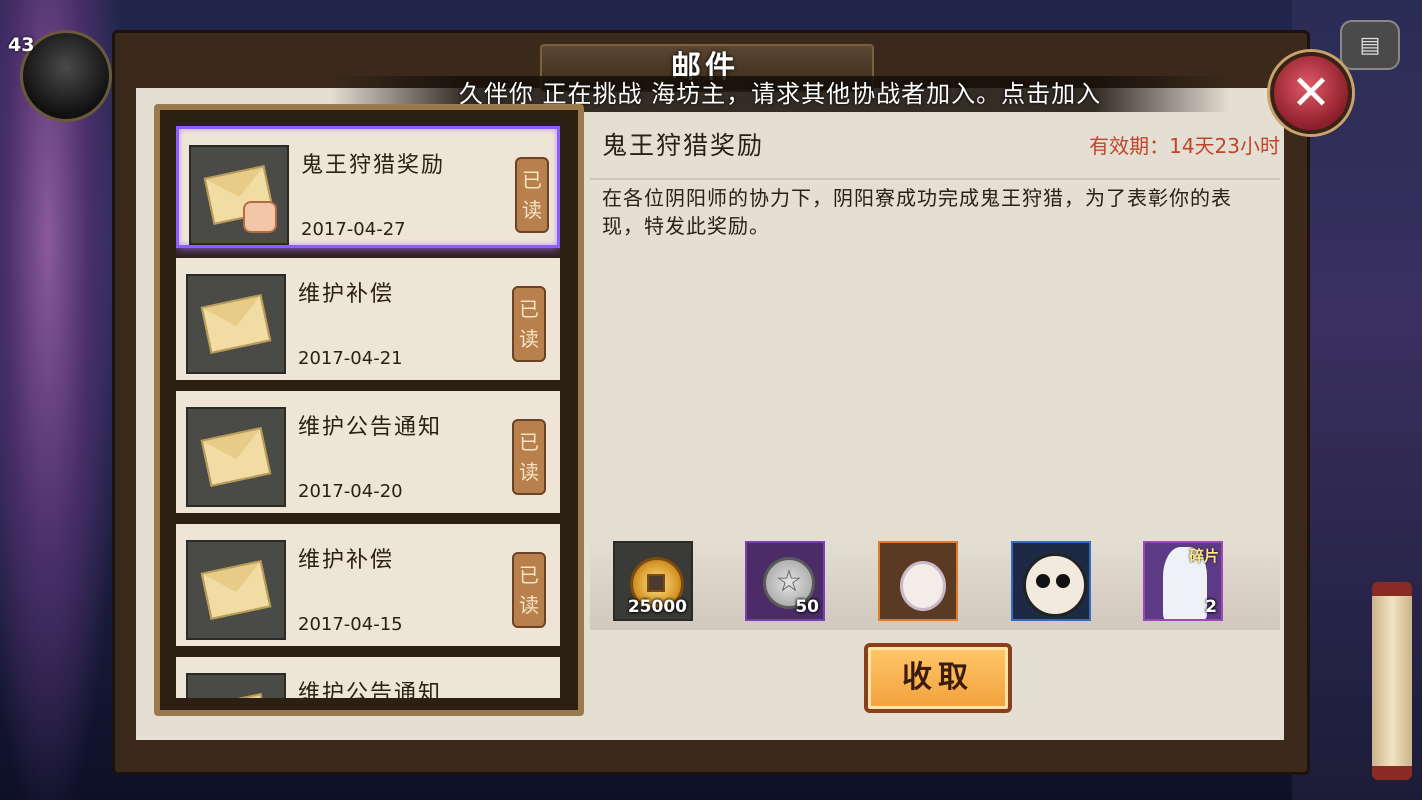  What do you see at coordinates (683, 145) in the screenshot?
I see `mail-detail-title: 鬼王狩猎奖励` at bounding box center [683, 145].